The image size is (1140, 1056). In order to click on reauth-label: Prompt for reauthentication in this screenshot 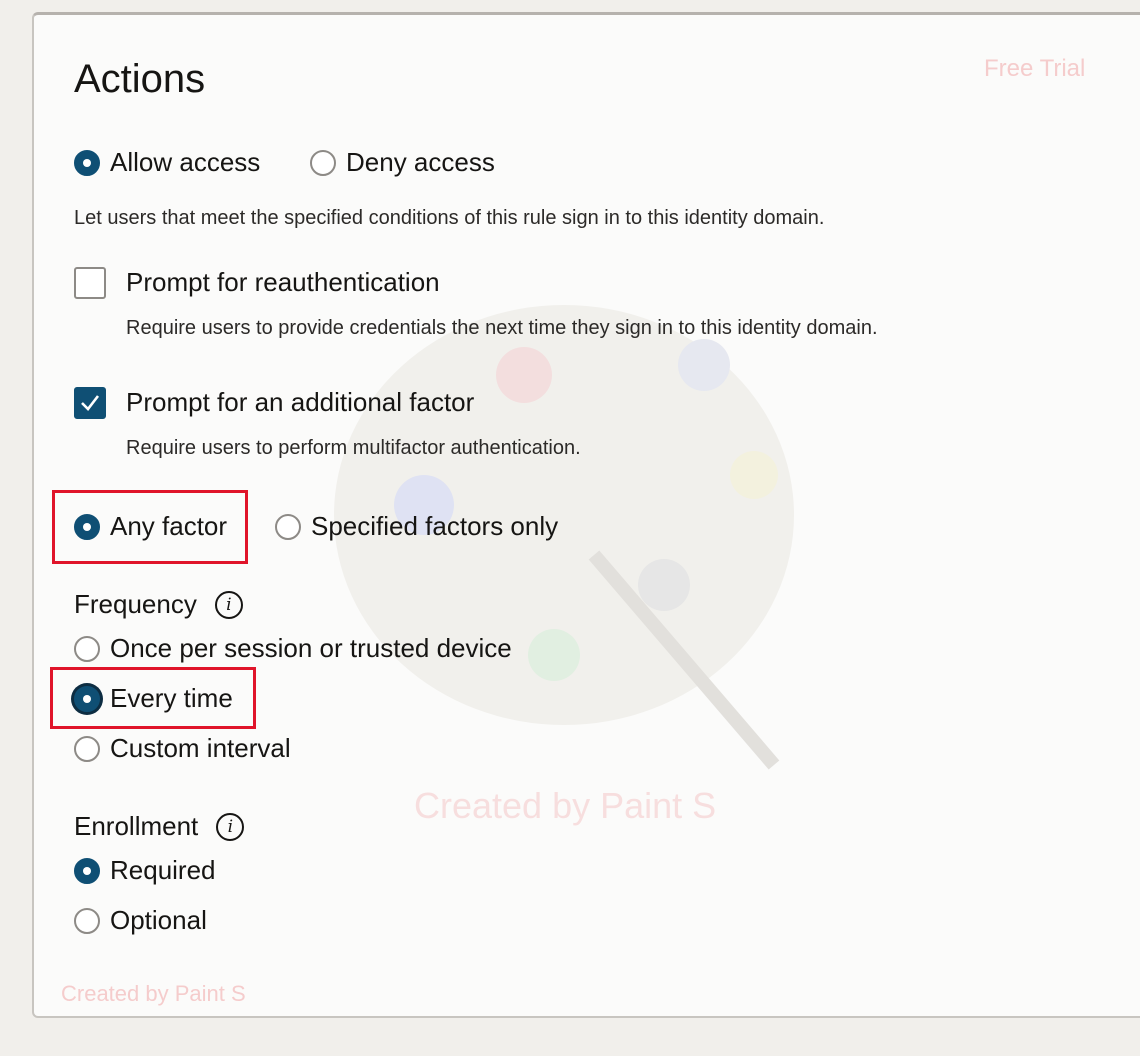, I will do `click(283, 282)`.